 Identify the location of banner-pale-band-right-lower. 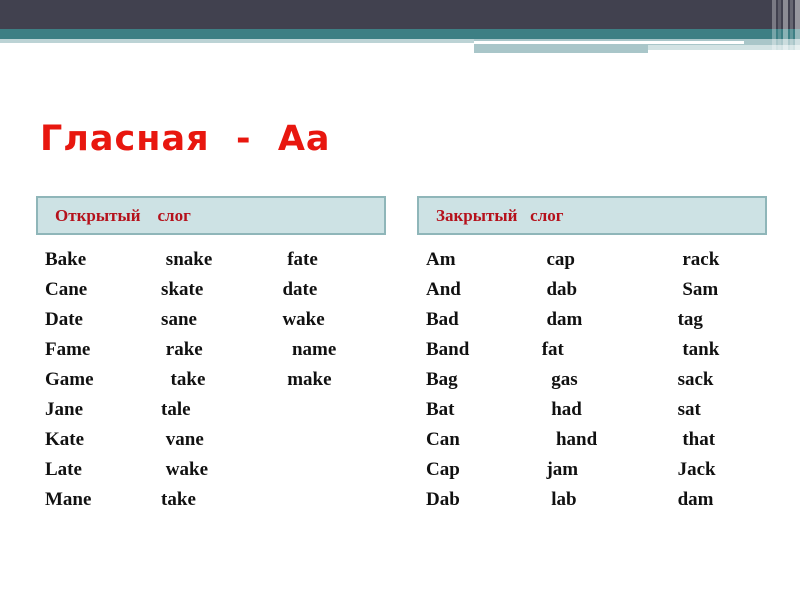
(561, 49).